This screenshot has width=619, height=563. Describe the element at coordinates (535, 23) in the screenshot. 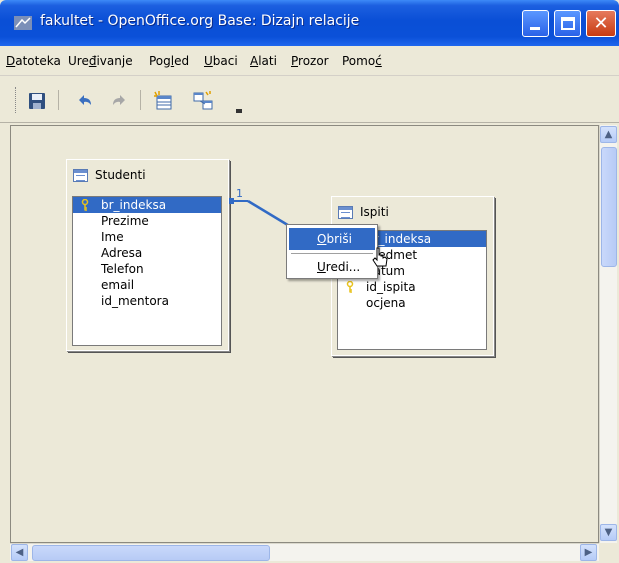

I see `minimize-button` at that location.